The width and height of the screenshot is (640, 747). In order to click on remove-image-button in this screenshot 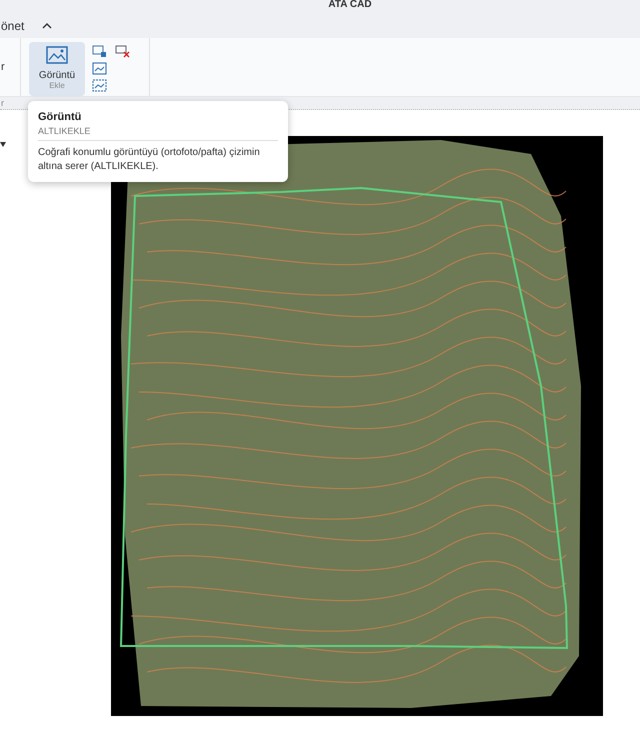, I will do `click(122, 51)`.